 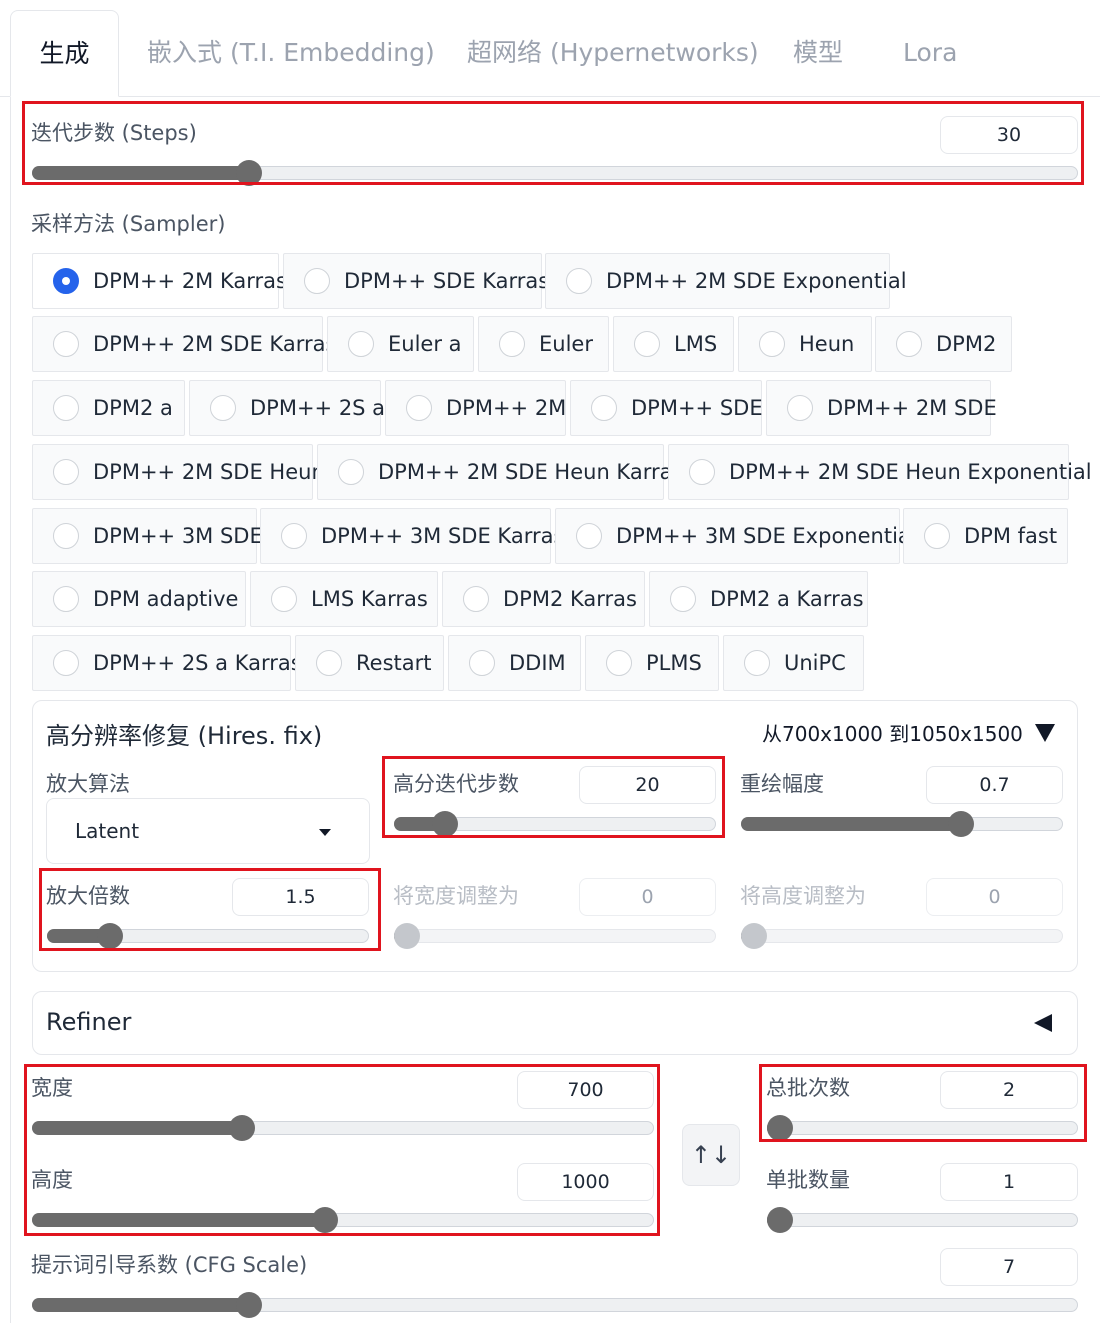 What do you see at coordinates (343, 1220) in the screenshot?
I see `height-slider` at bounding box center [343, 1220].